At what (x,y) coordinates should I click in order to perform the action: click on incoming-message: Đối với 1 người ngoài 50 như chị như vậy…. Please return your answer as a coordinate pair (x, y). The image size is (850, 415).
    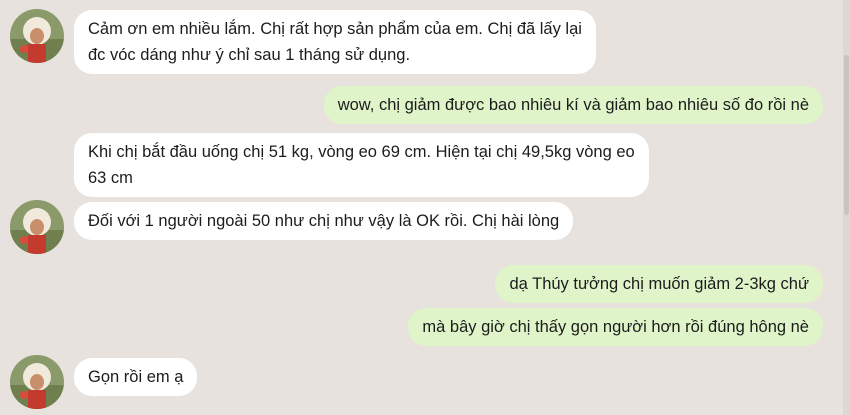
    Looking at the image, I should click on (324, 221).